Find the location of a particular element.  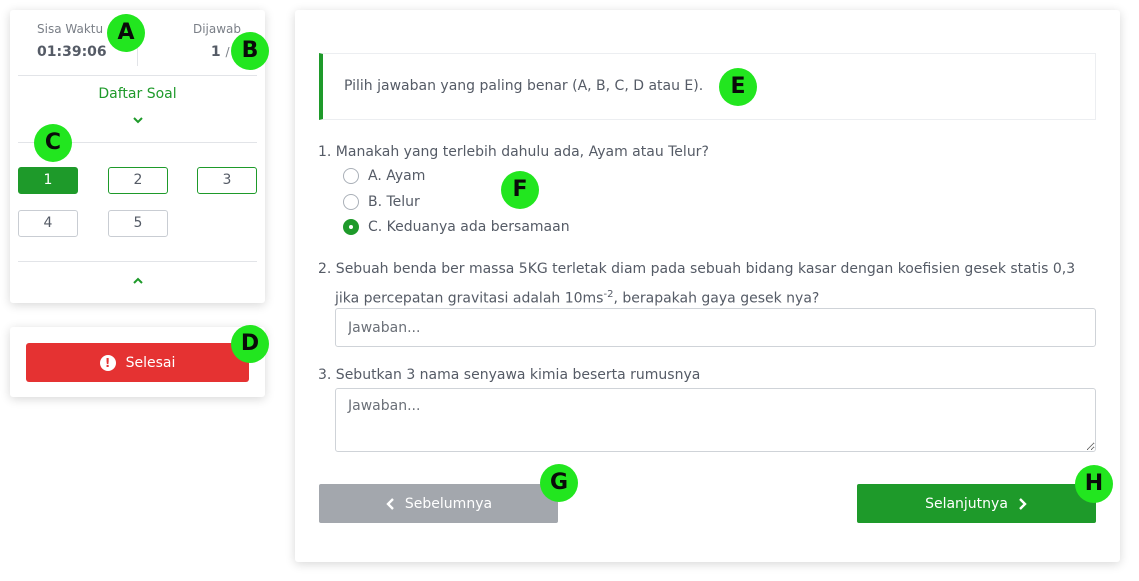

chevron-down-icon is located at coordinates (138, 120).